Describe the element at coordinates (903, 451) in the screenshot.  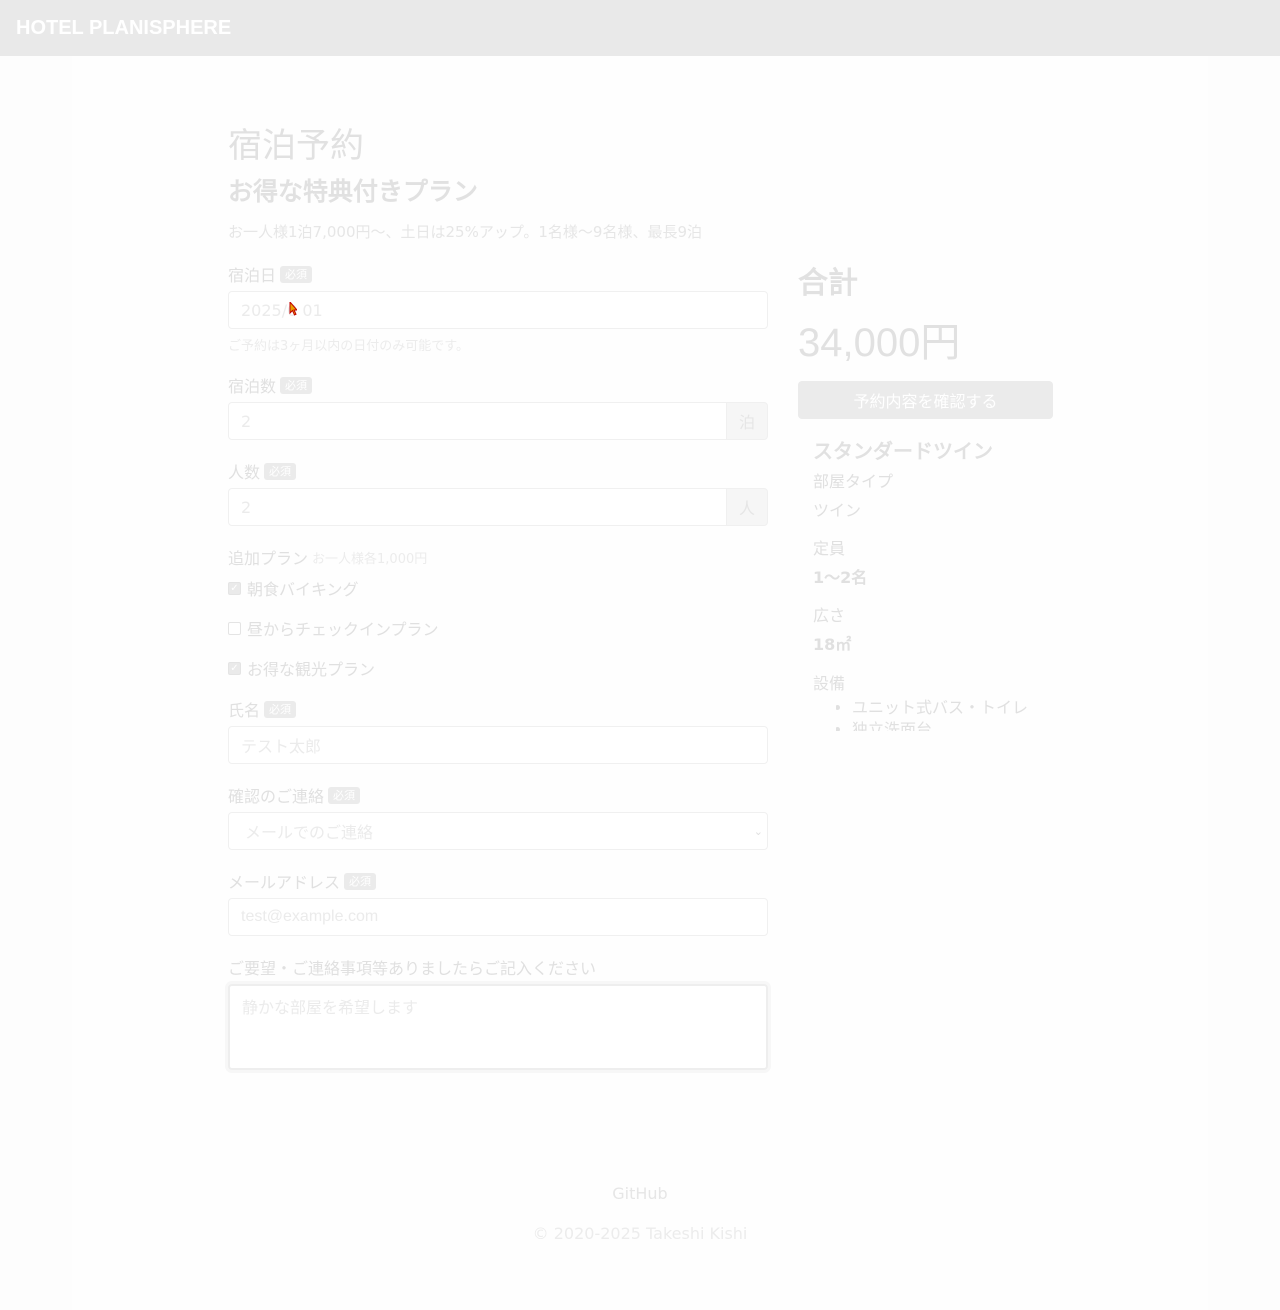
I see `room-name: スタンダードツイン` at that location.